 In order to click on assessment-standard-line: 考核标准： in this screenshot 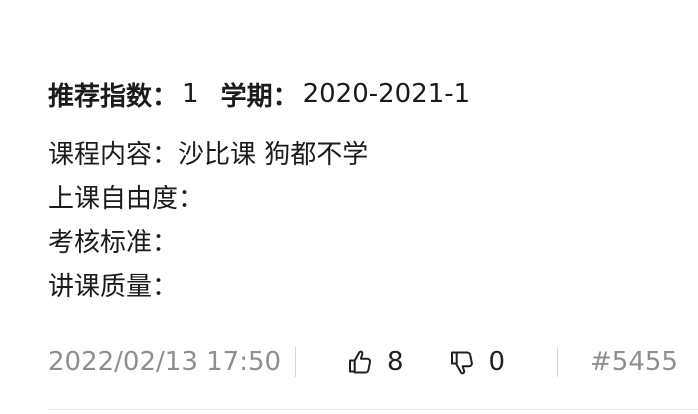, I will do `click(113, 243)`.